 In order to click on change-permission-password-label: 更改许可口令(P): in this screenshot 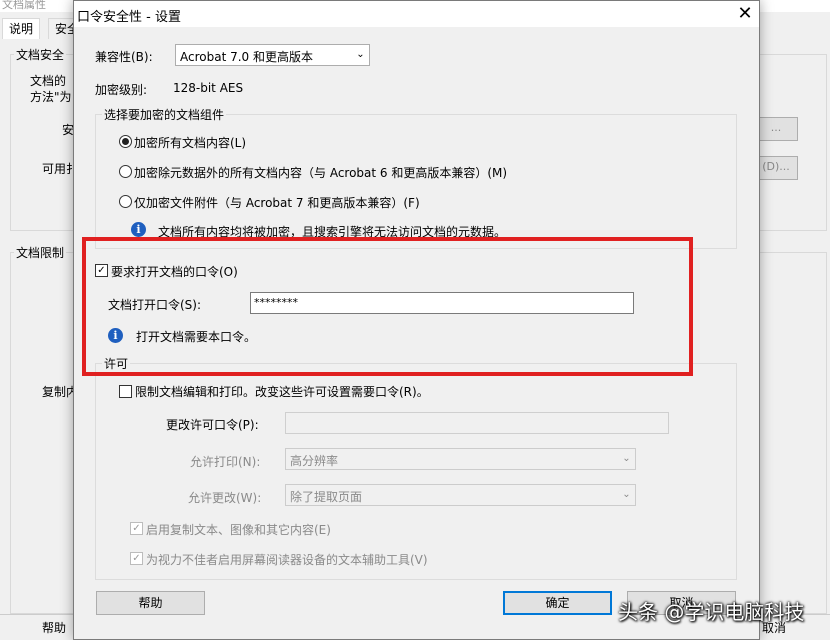, I will do `click(212, 425)`.